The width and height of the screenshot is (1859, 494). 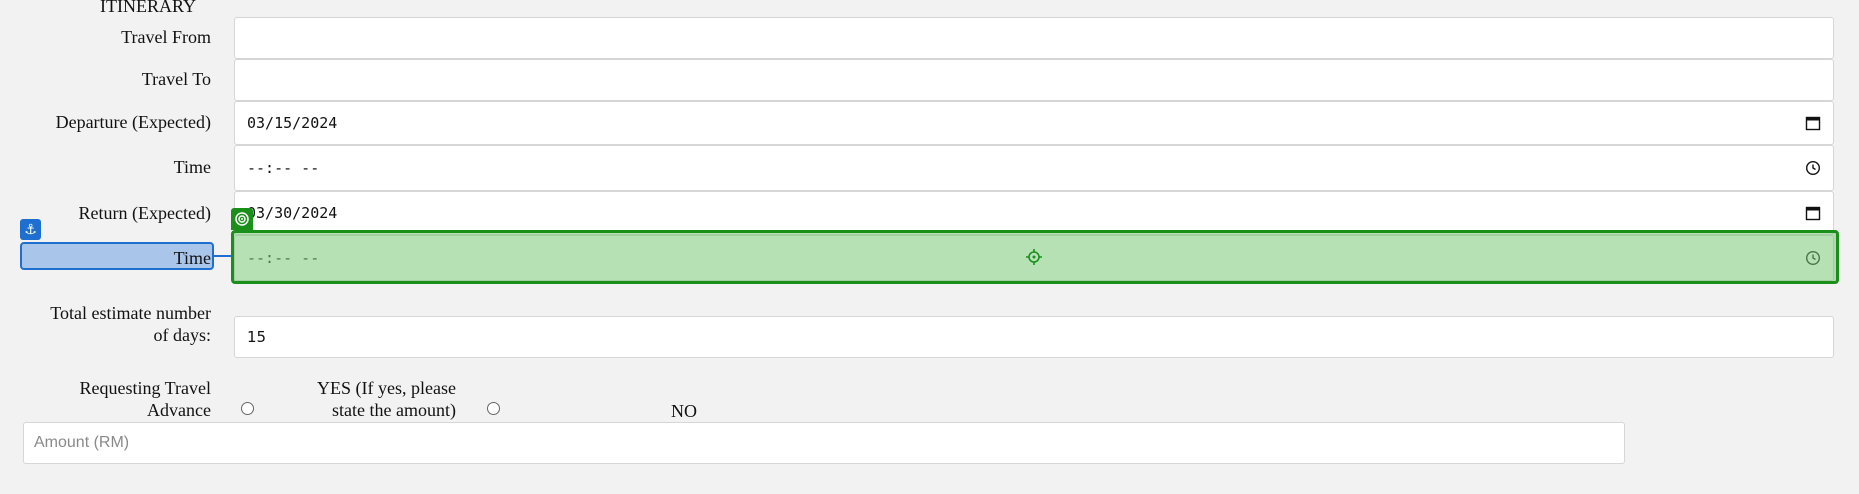 I want to click on departure-label: Departure (Expected), so click(x=133, y=122).